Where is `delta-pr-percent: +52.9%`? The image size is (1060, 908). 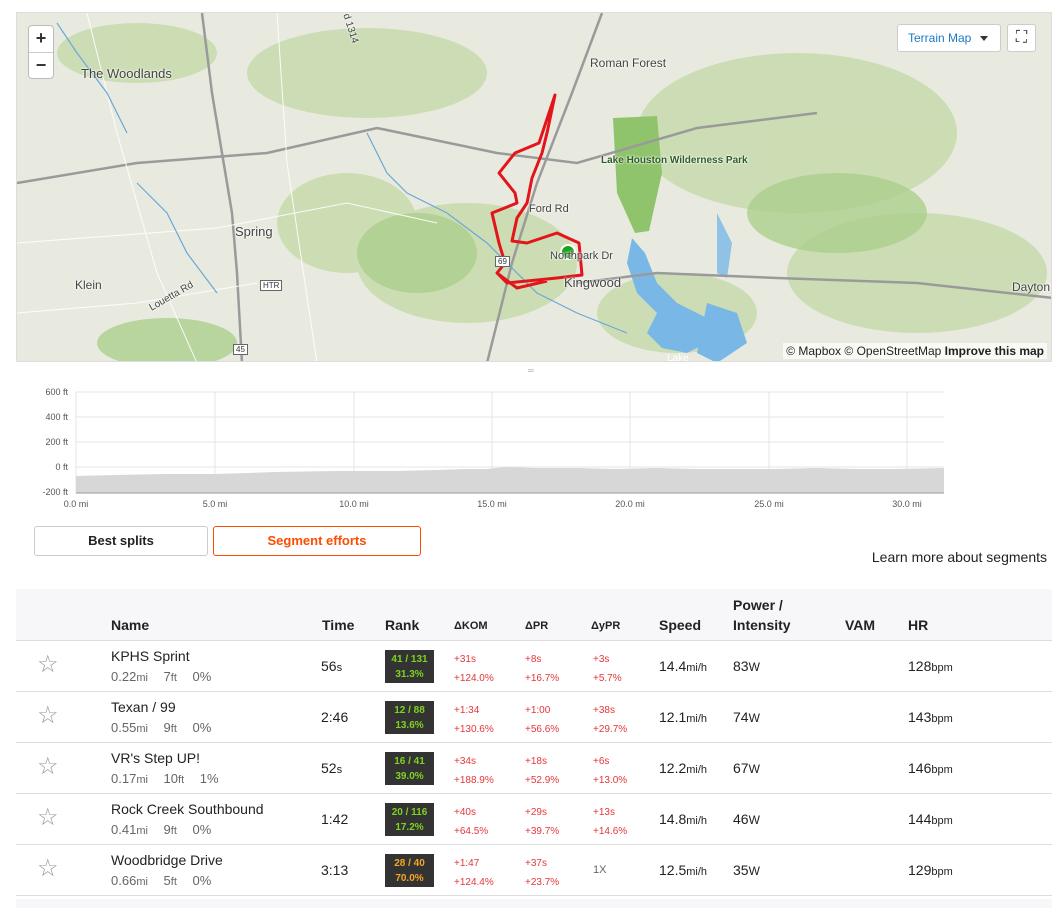
delta-pr-percent: +52.9% is located at coordinates (542, 780).